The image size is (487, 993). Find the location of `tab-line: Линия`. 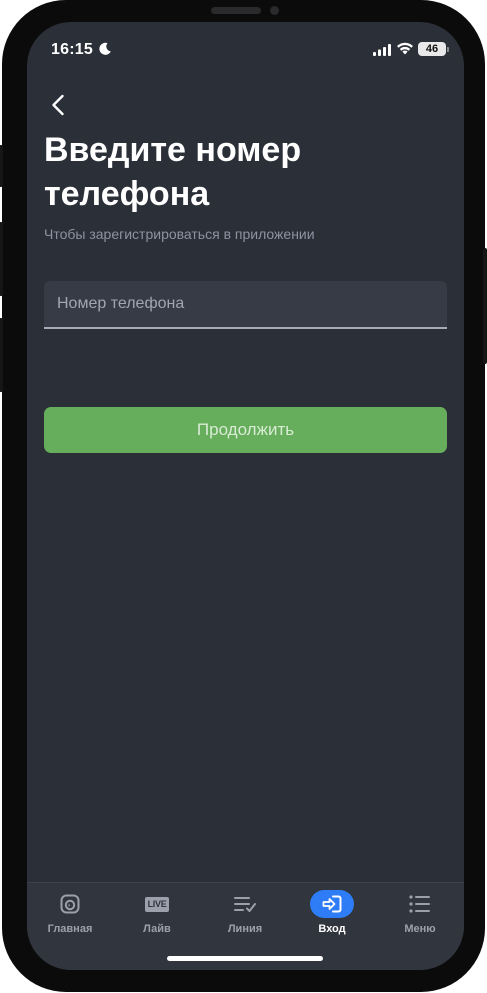

tab-line: Линия is located at coordinates (245, 915).